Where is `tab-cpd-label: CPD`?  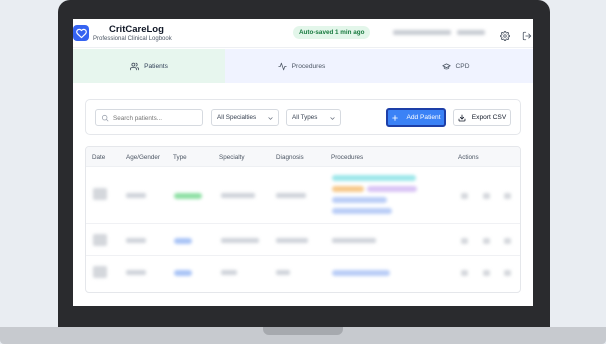
tab-cpd-label: CPD is located at coordinates (462, 66).